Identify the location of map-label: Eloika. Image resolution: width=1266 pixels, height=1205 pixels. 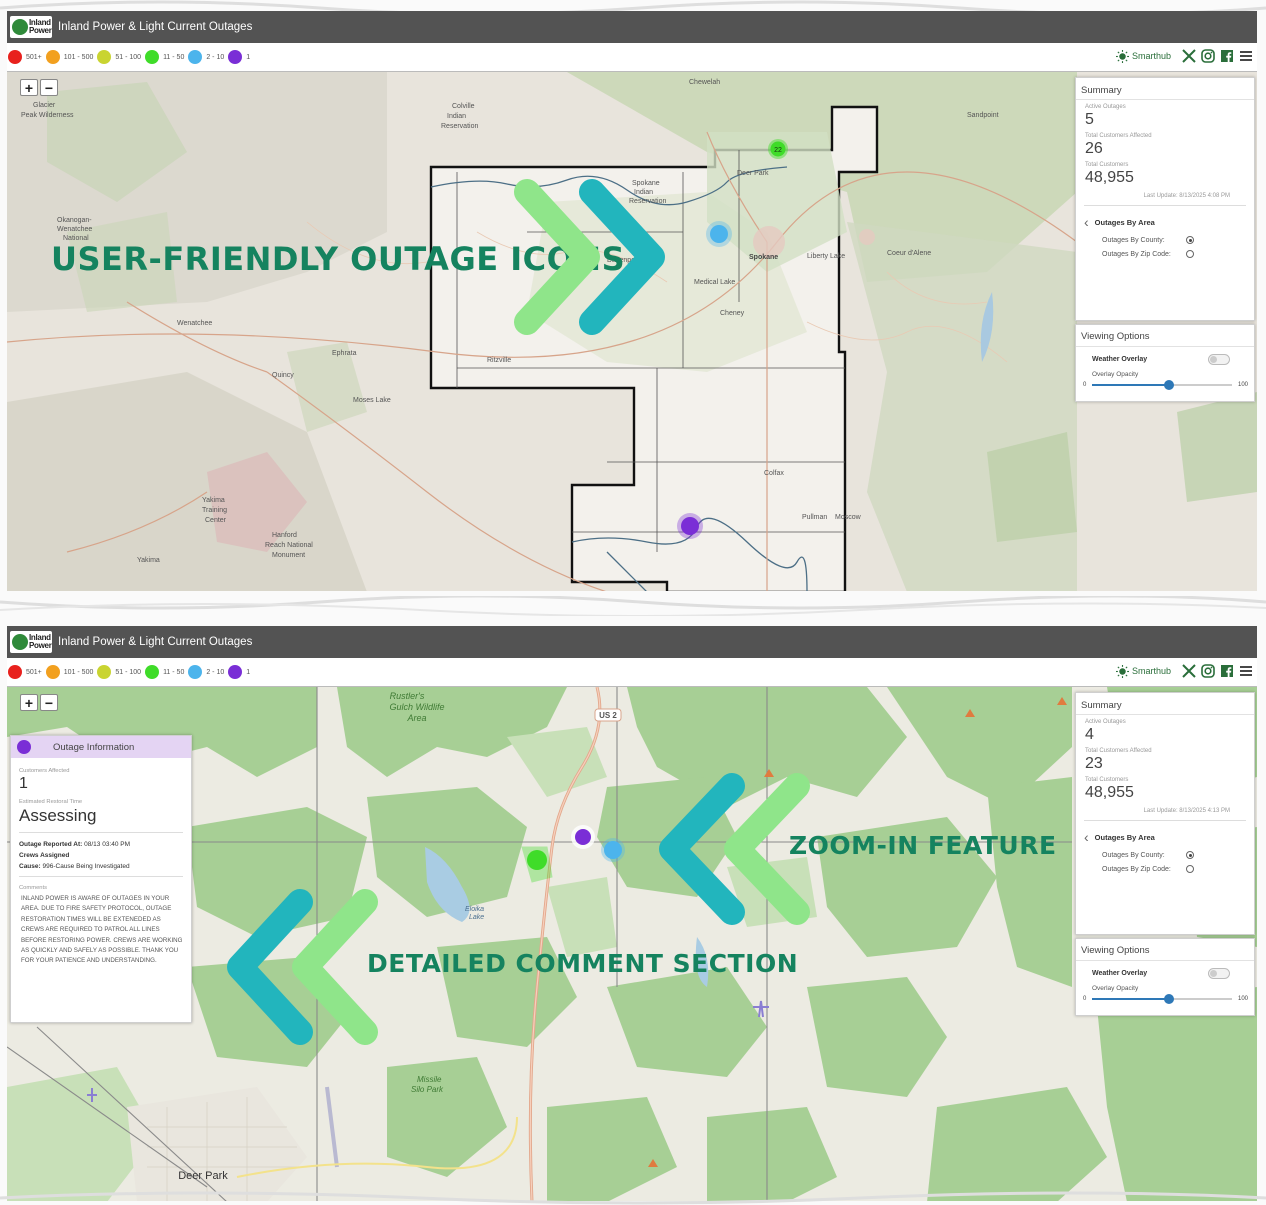
(474, 909).